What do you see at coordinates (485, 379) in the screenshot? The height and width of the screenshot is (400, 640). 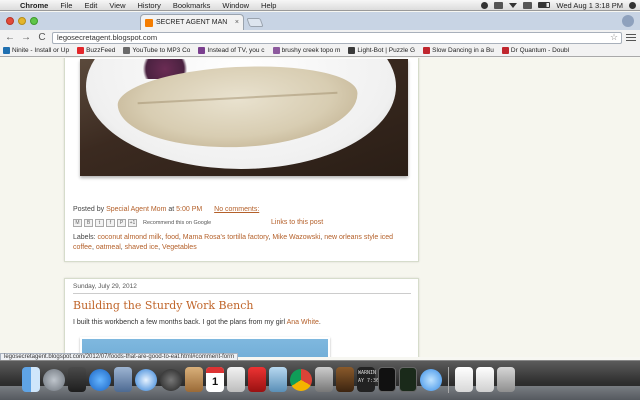 I see `document-stack-icon` at bounding box center [485, 379].